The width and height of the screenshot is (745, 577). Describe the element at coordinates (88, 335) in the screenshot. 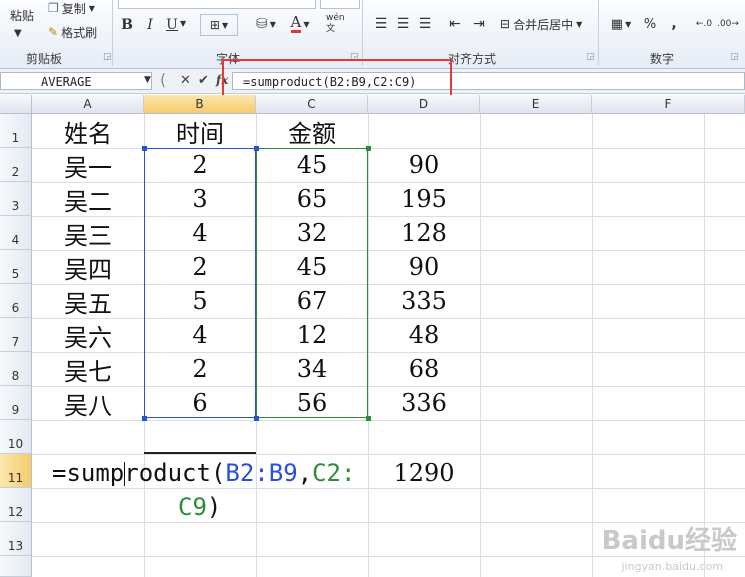

I see `cell-a7: 吴六` at that location.